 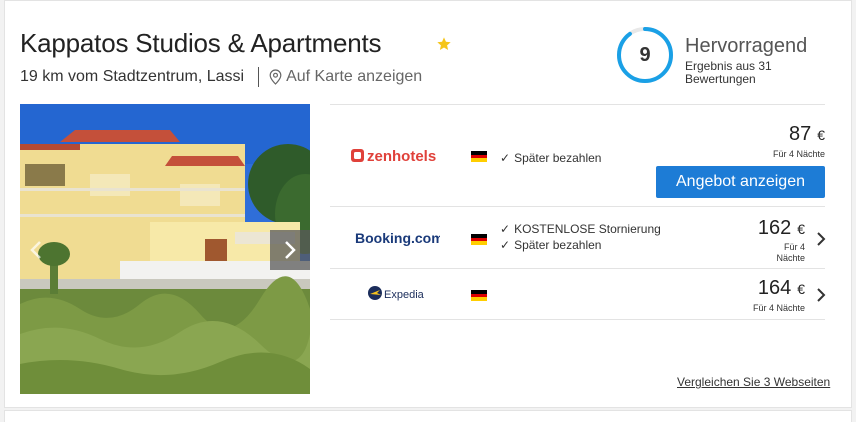 I want to click on zenhotels-logo: zenhotels, so click(x=396, y=158).